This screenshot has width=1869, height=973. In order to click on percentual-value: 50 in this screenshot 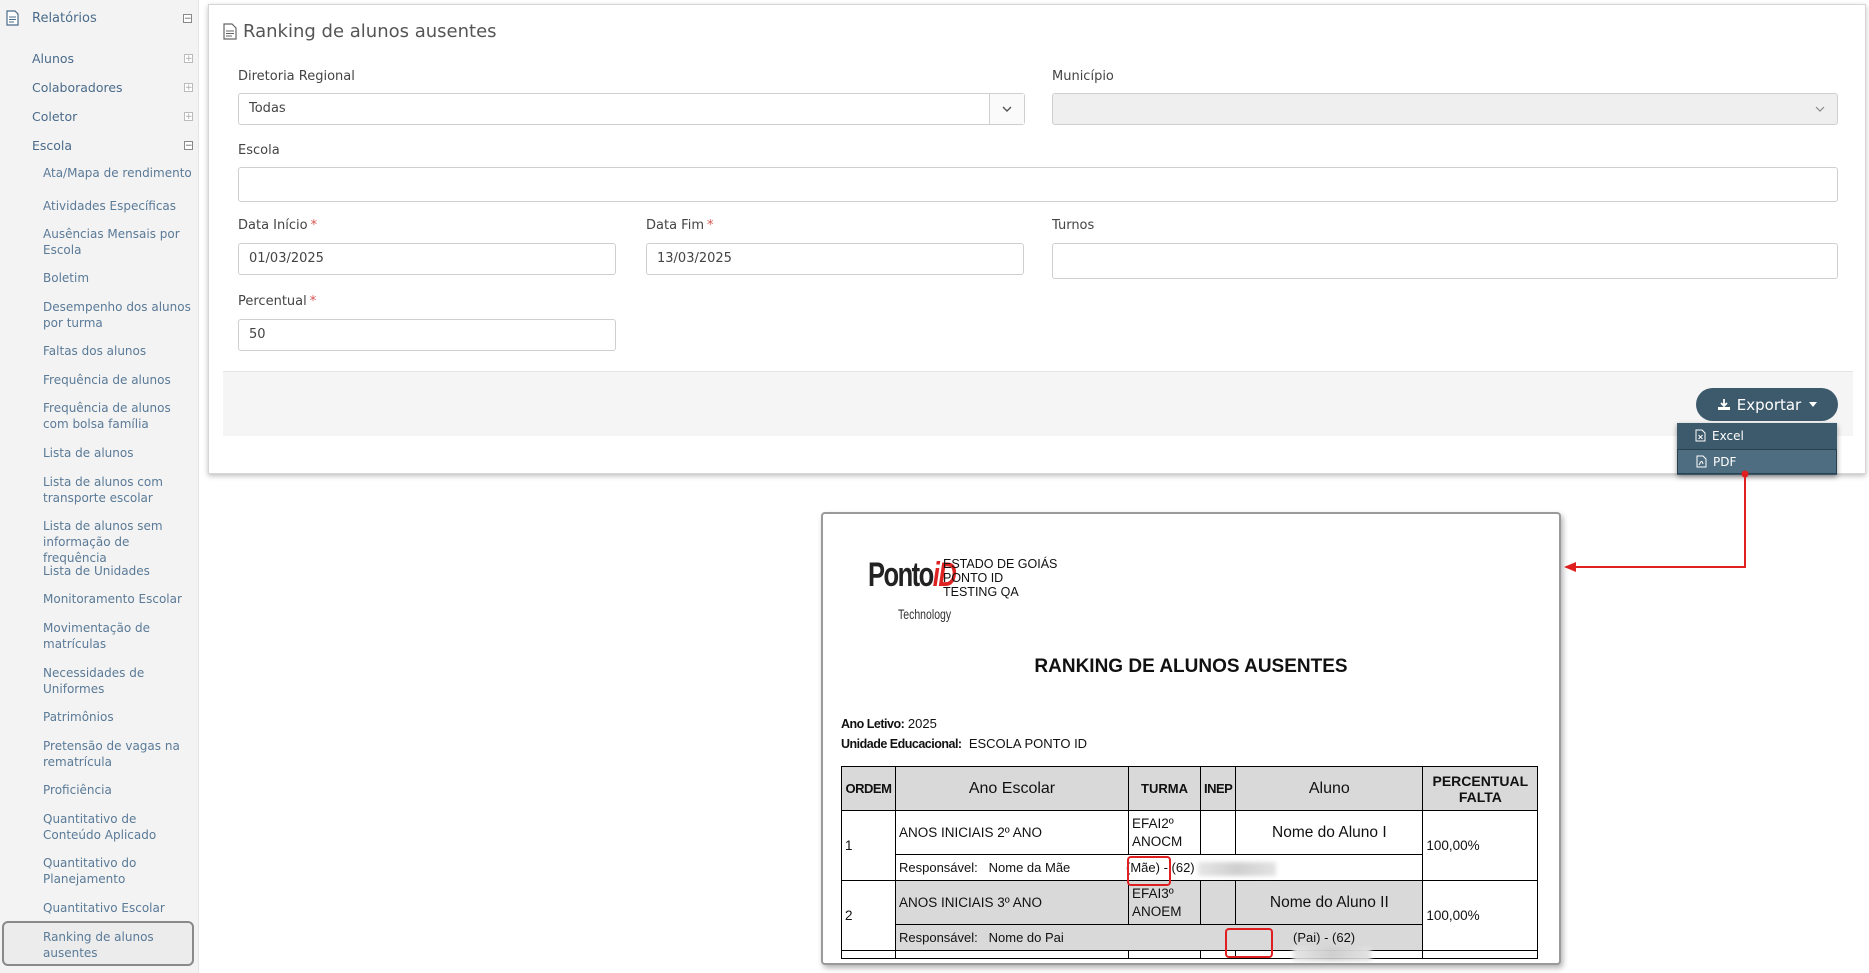, I will do `click(257, 334)`.